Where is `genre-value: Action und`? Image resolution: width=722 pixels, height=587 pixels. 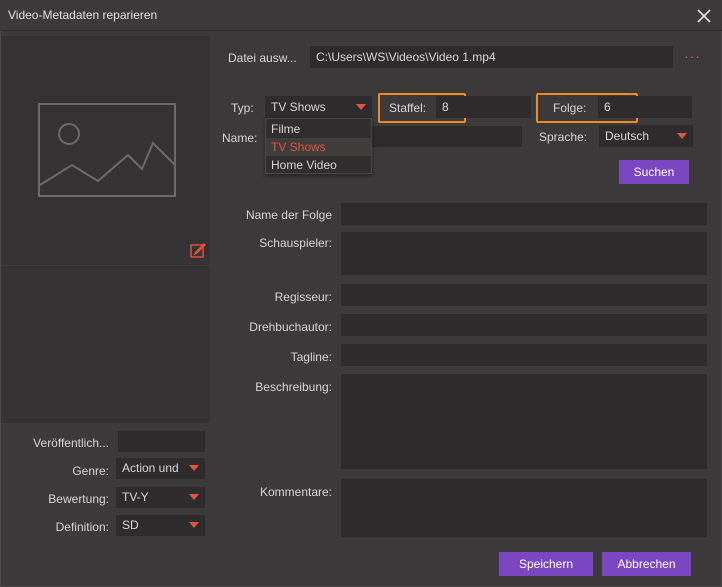
genre-value: Action und is located at coordinates (150, 468).